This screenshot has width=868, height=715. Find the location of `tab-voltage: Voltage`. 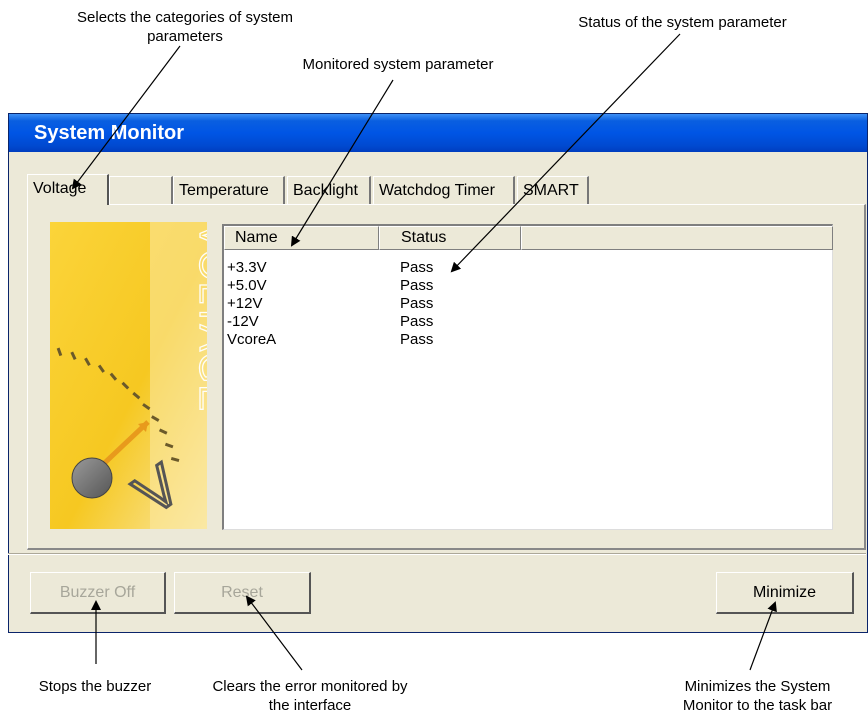

tab-voltage: Voltage is located at coordinates (68, 189).